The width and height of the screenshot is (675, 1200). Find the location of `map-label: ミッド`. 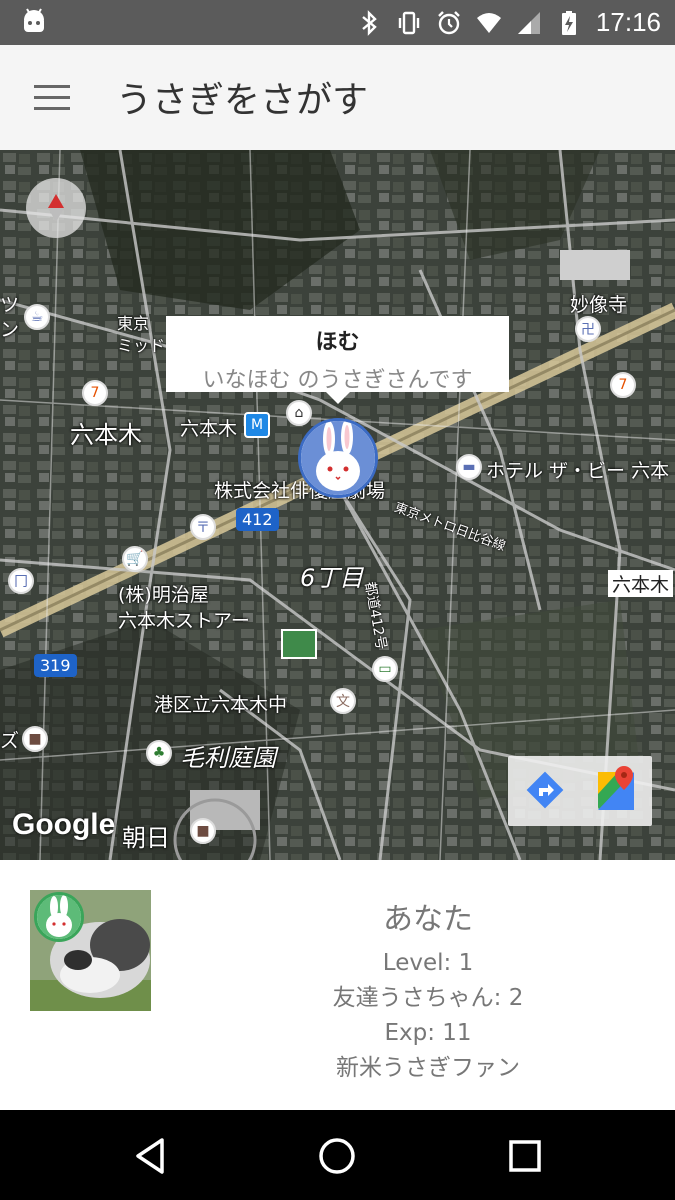

map-label: ミッド is located at coordinates (141, 345).